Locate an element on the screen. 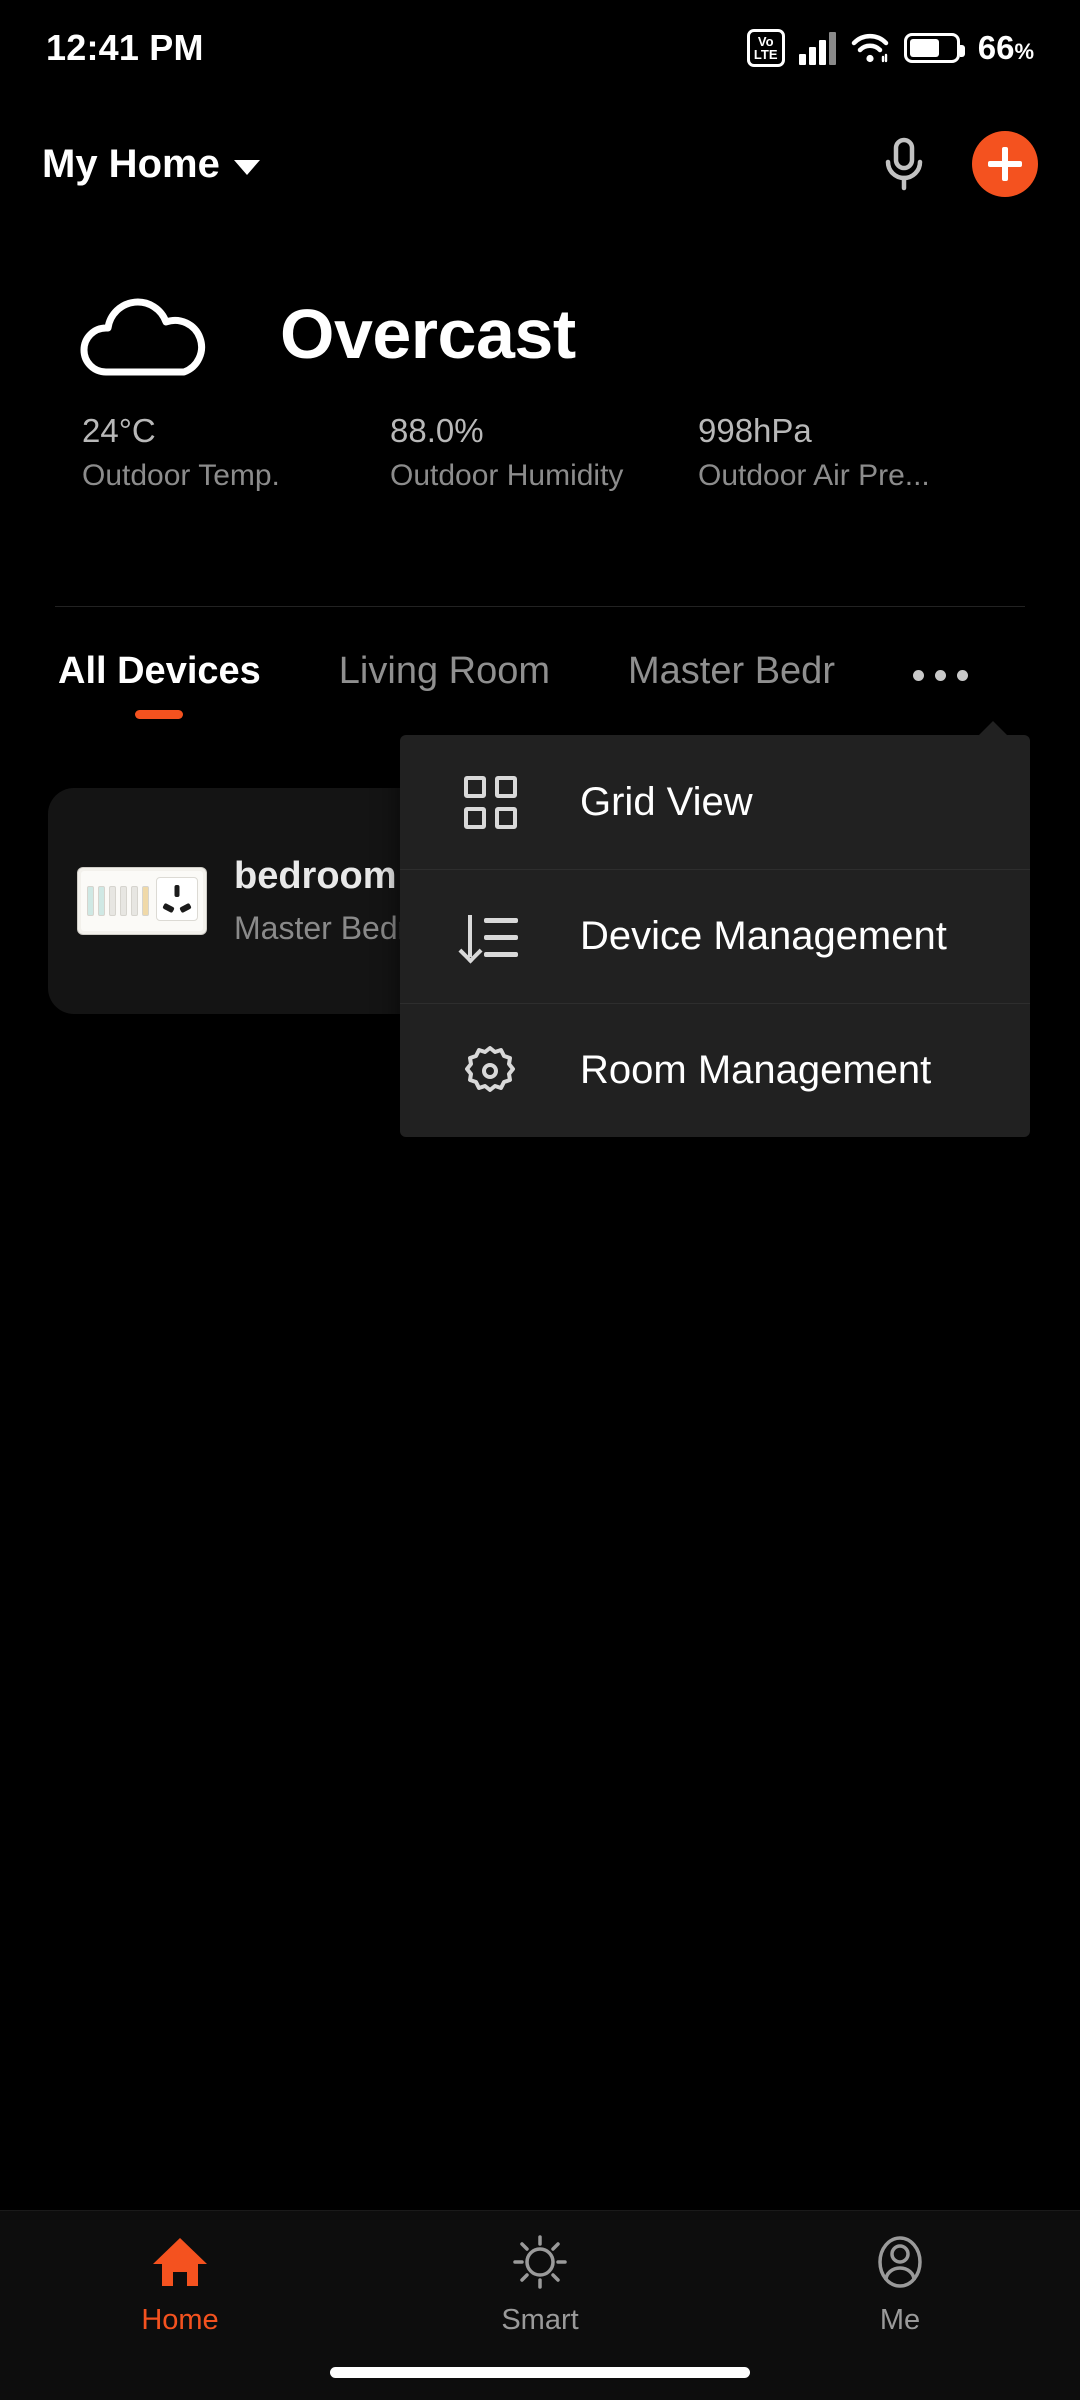 The width and height of the screenshot is (1080, 2400). battery-percent-value: 66 is located at coordinates (996, 47).